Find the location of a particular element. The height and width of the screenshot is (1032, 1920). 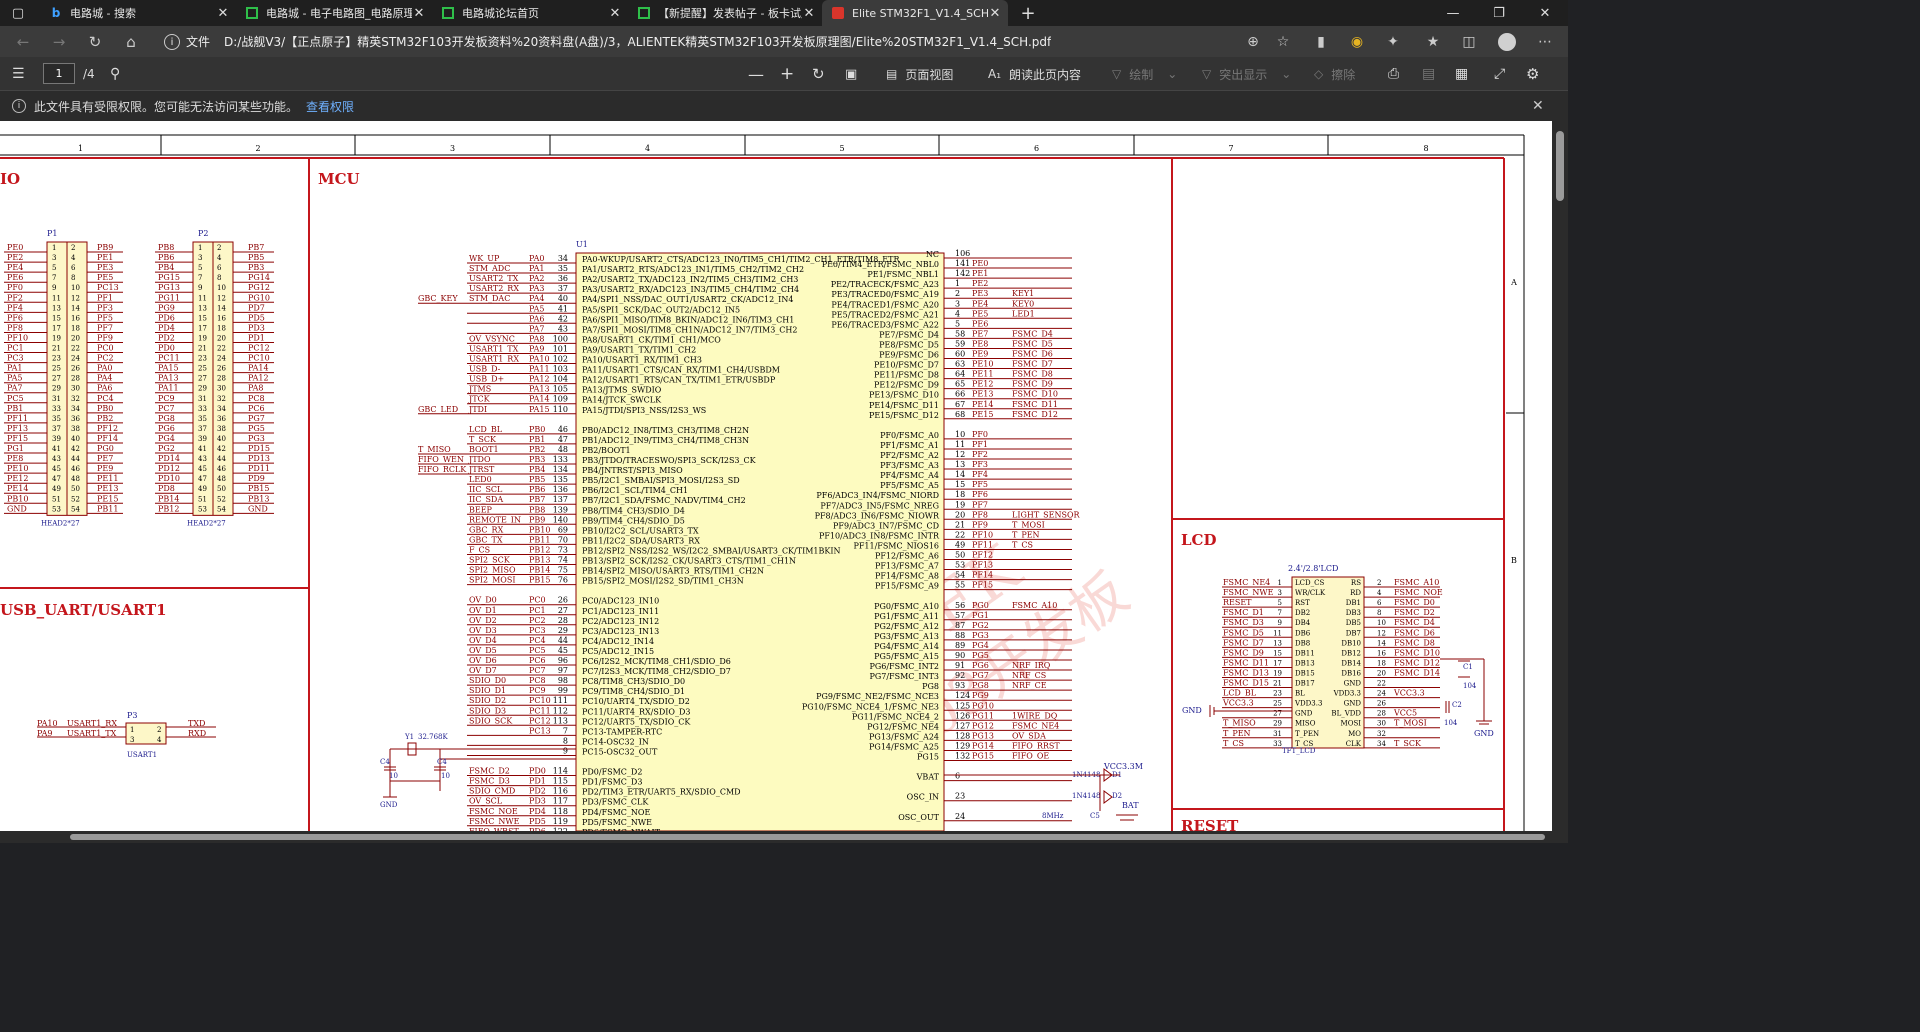

vertical-scrollbar is located at coordinates (1560, 476).